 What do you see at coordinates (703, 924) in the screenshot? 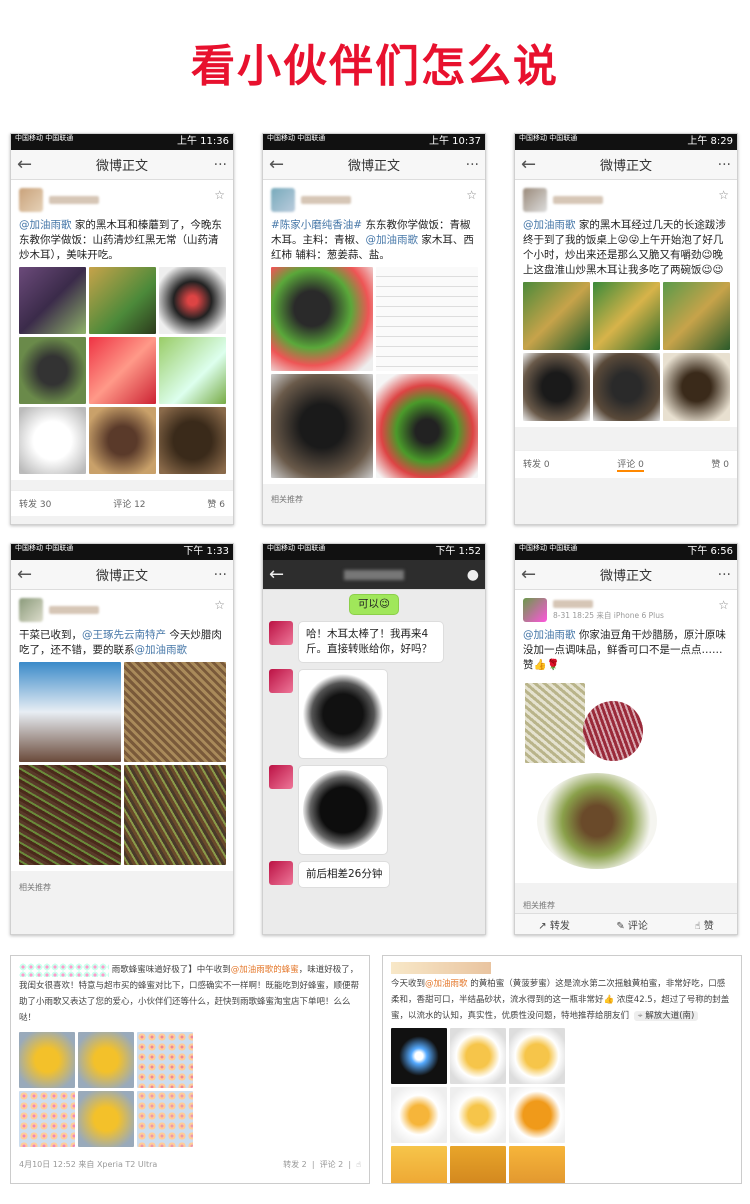
I see `like-button: ☝ 赞` at bounding box center [703, 924].